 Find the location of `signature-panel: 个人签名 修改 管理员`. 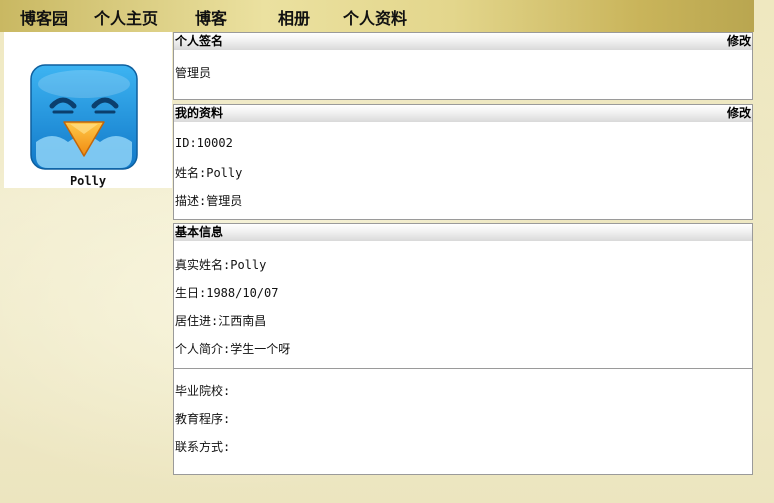

signature-panel: 个人签名 修改 管理员 is located at coordinates (463, 66).